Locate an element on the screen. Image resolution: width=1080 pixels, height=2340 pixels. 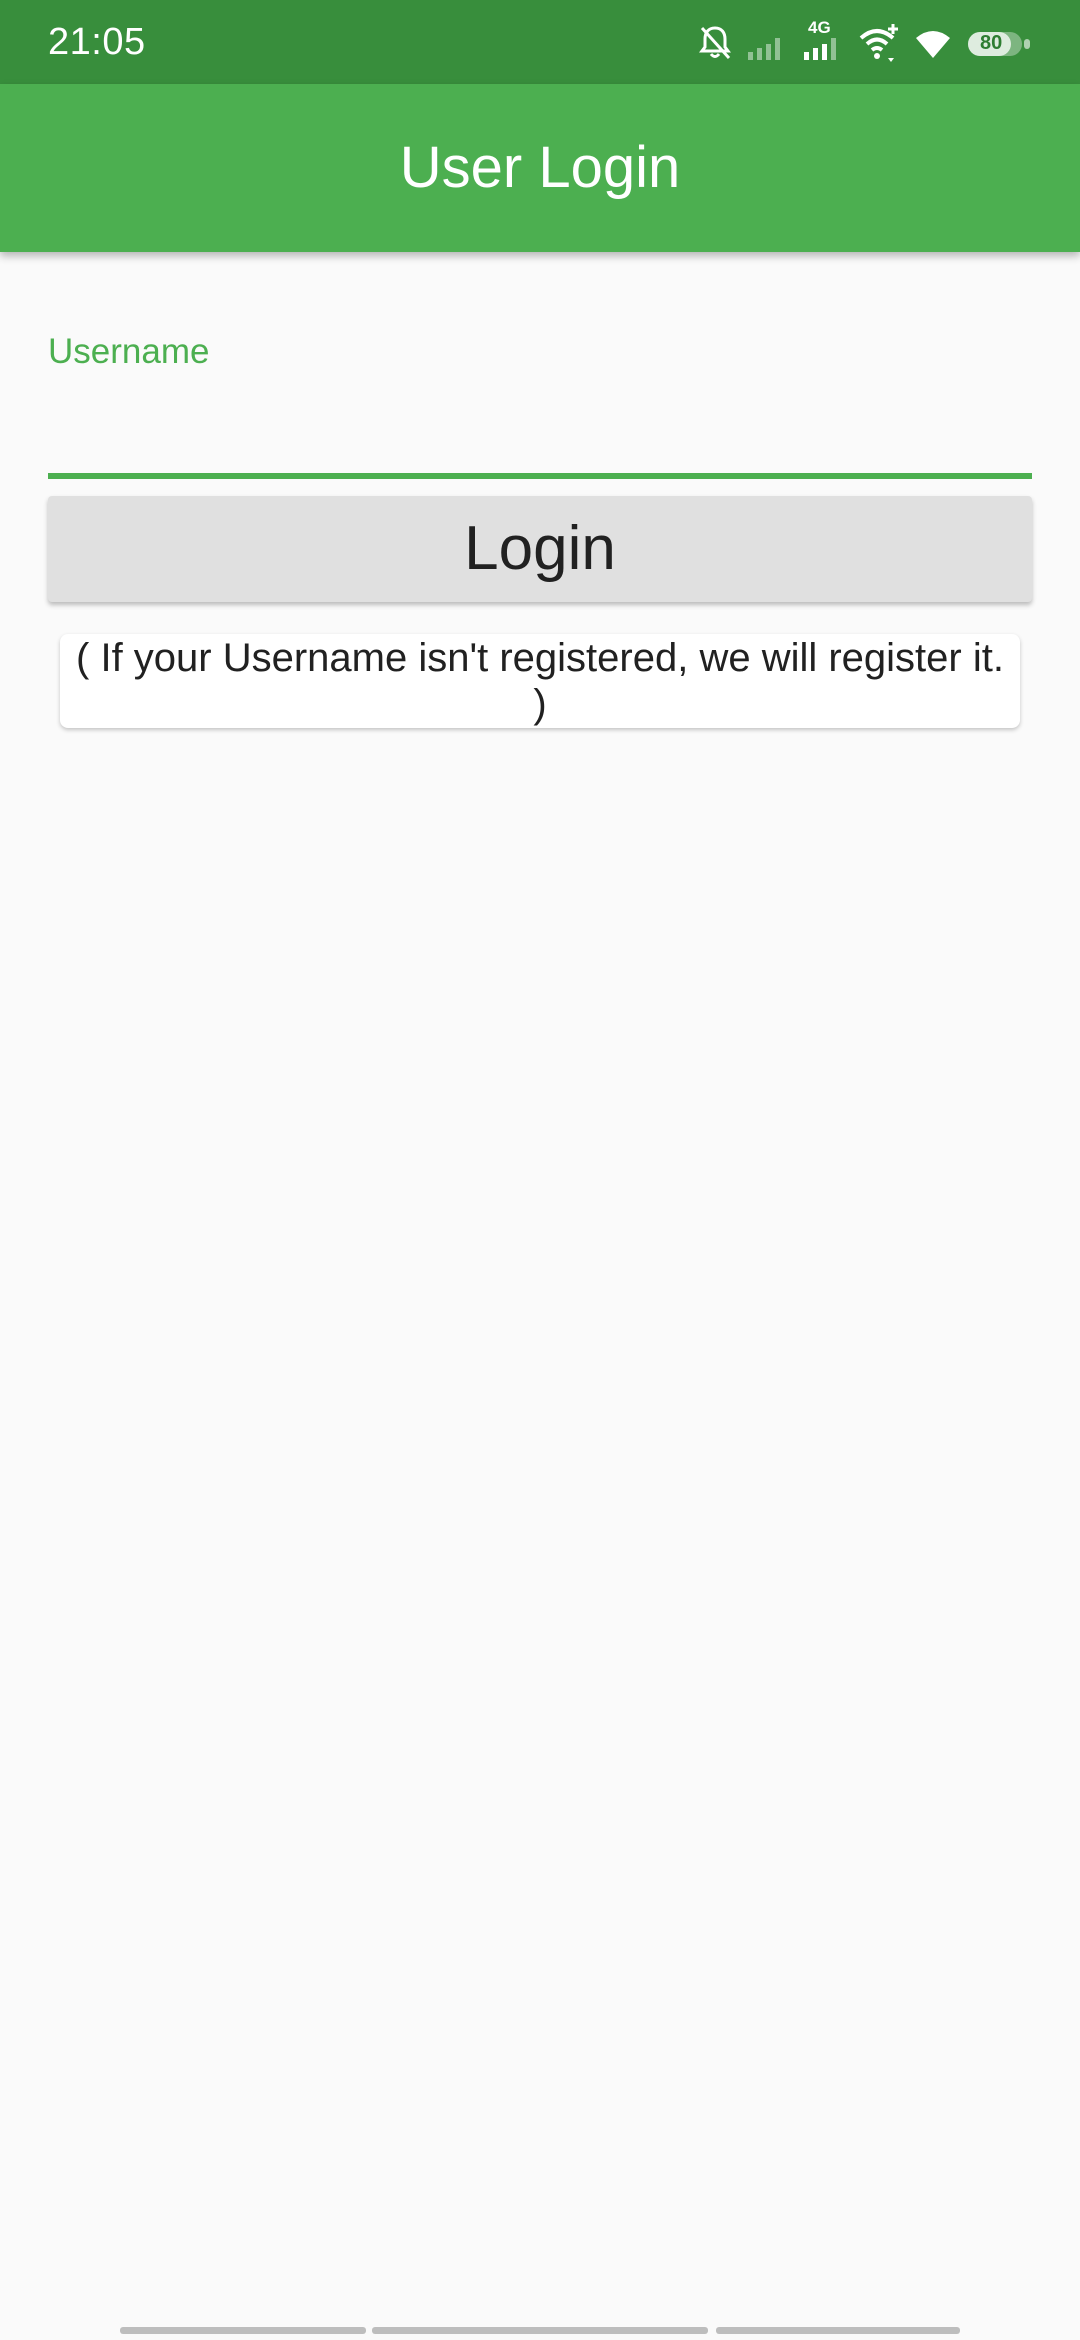
page-title: User Login is located at coordinates (540, 167).